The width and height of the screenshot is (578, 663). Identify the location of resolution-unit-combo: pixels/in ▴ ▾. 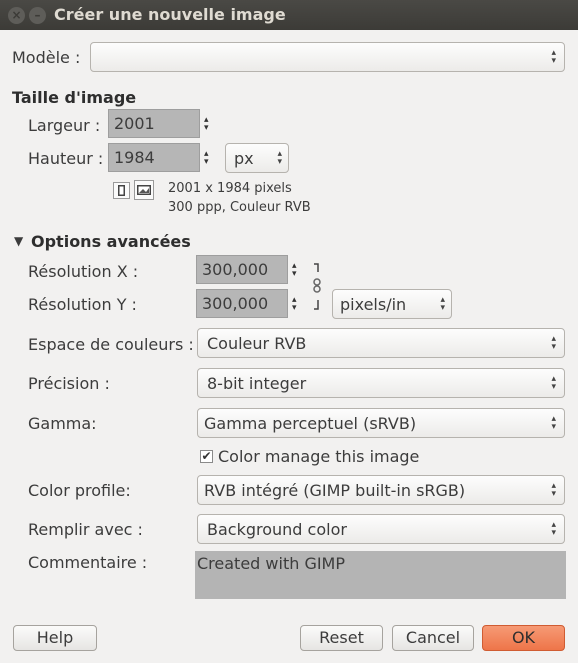
(392, 304).